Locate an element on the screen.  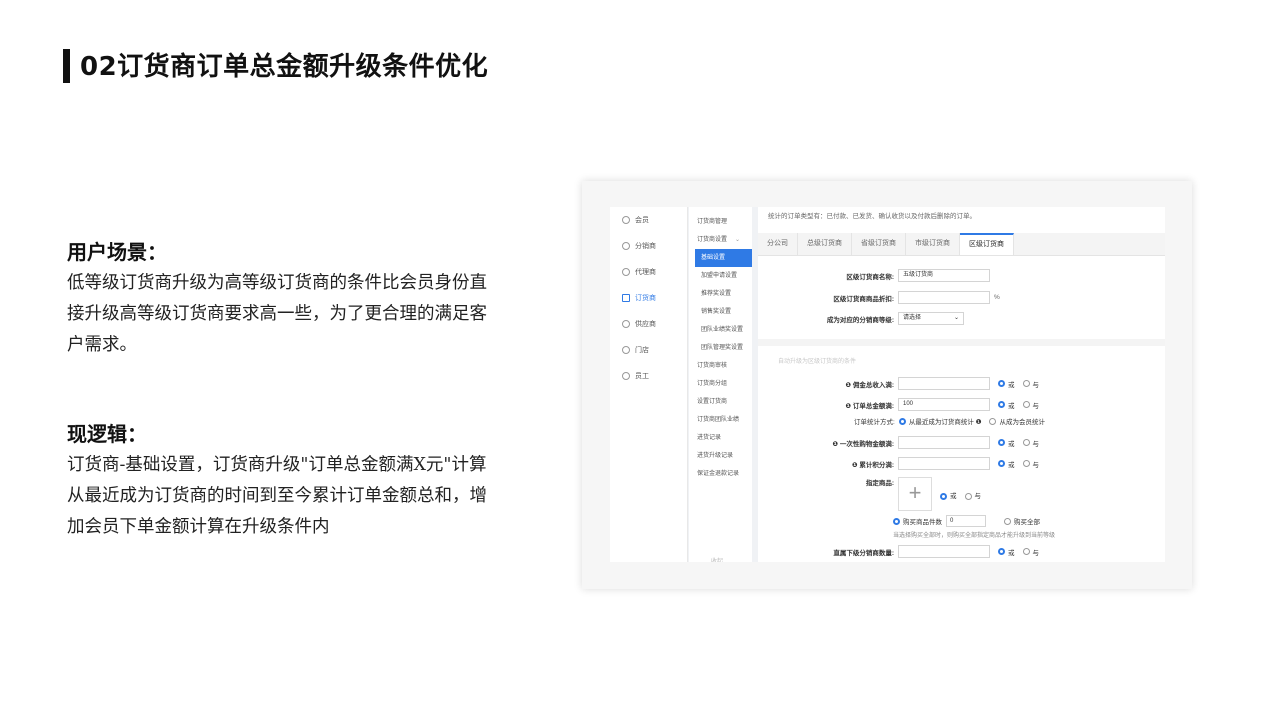
tab-province: 省级订货商 is located at coordinates (879, 244).